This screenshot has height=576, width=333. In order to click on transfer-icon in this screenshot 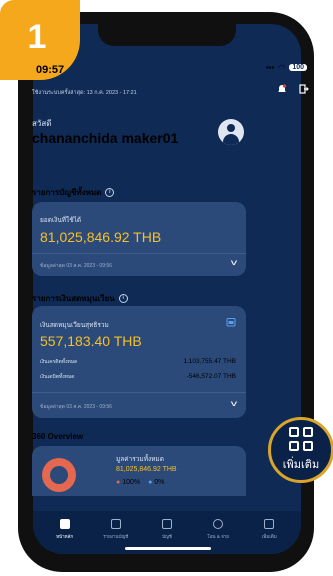, I will do `click(218, 524)`.